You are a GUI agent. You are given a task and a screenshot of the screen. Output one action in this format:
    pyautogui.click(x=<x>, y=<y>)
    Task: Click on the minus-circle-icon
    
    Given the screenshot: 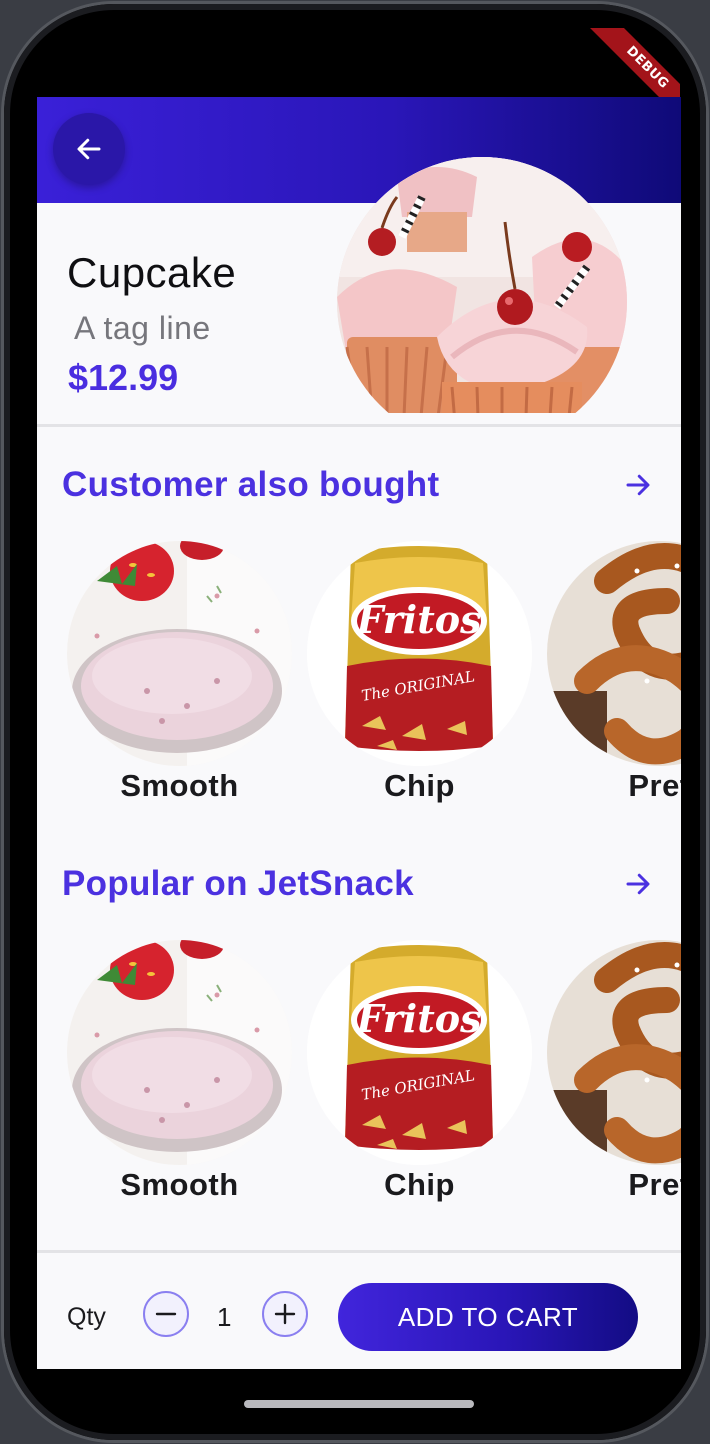 What is the action you would take?
    pyautogui.click(x=166, y=1314)
    